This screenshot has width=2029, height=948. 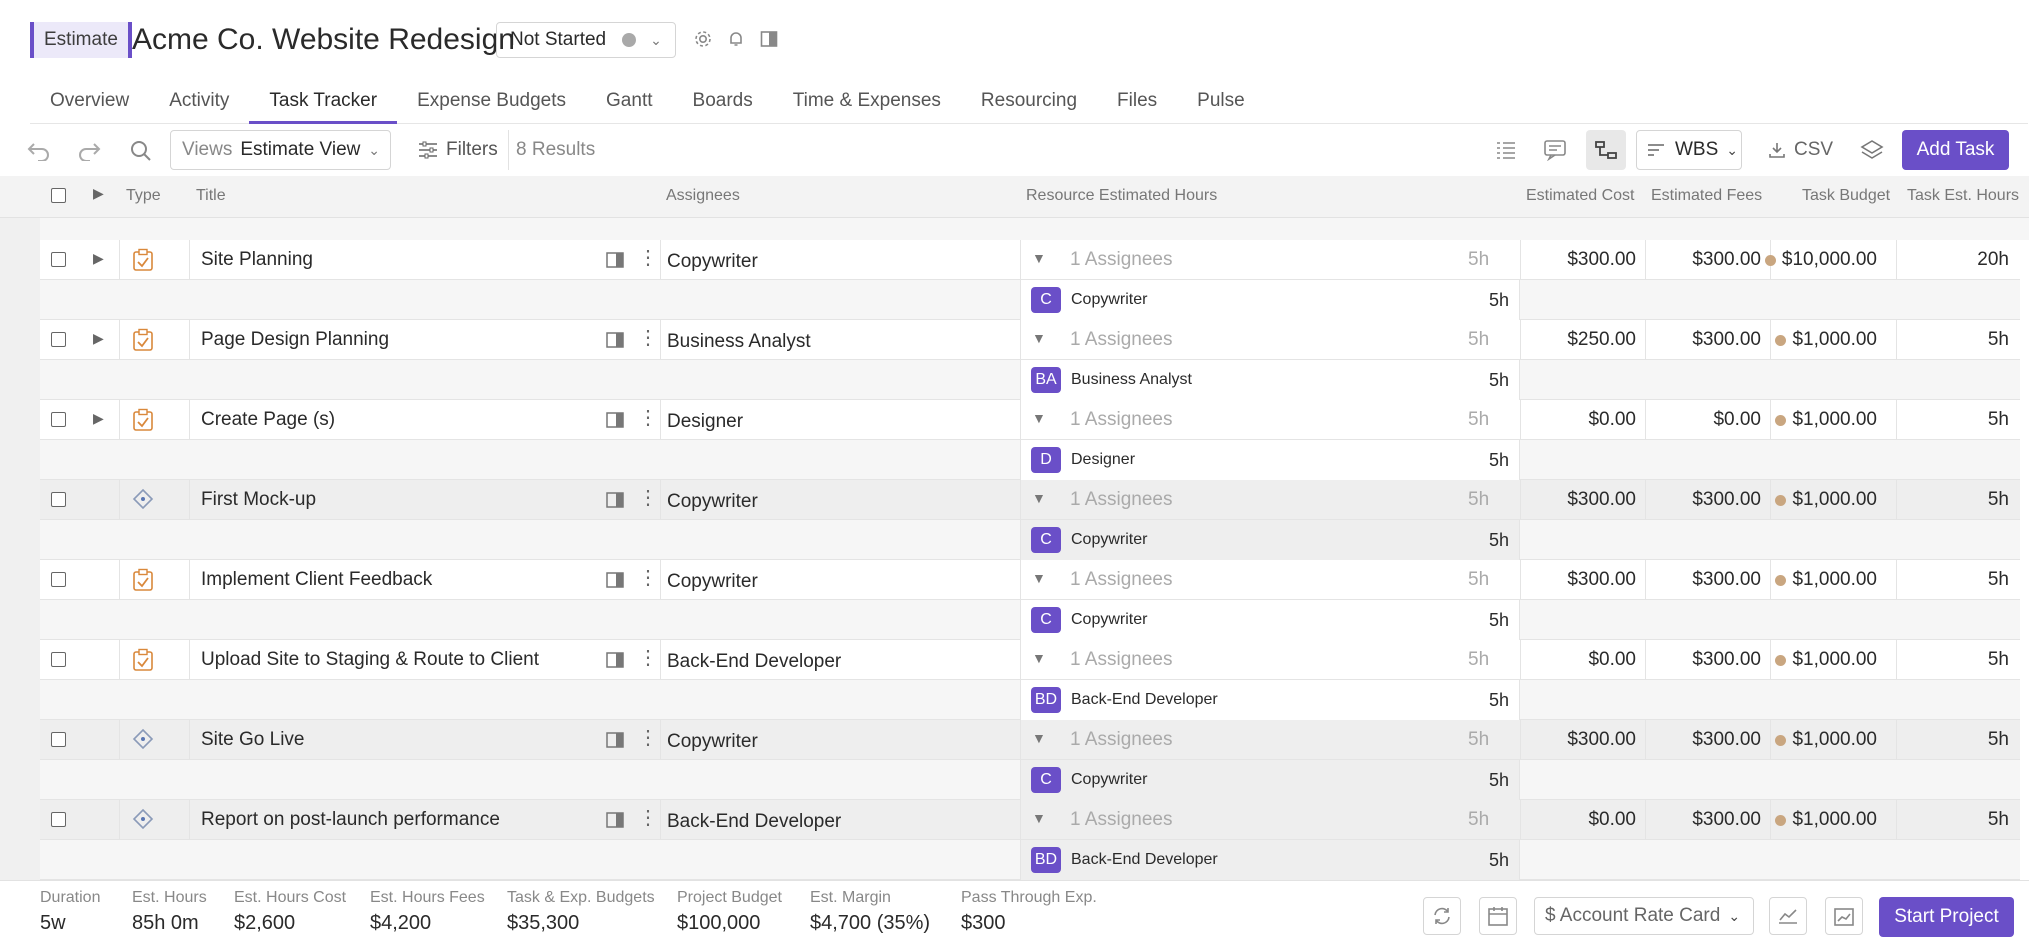 I want to click on tab-pulse: Pulse, so click(x=1221, y=102).